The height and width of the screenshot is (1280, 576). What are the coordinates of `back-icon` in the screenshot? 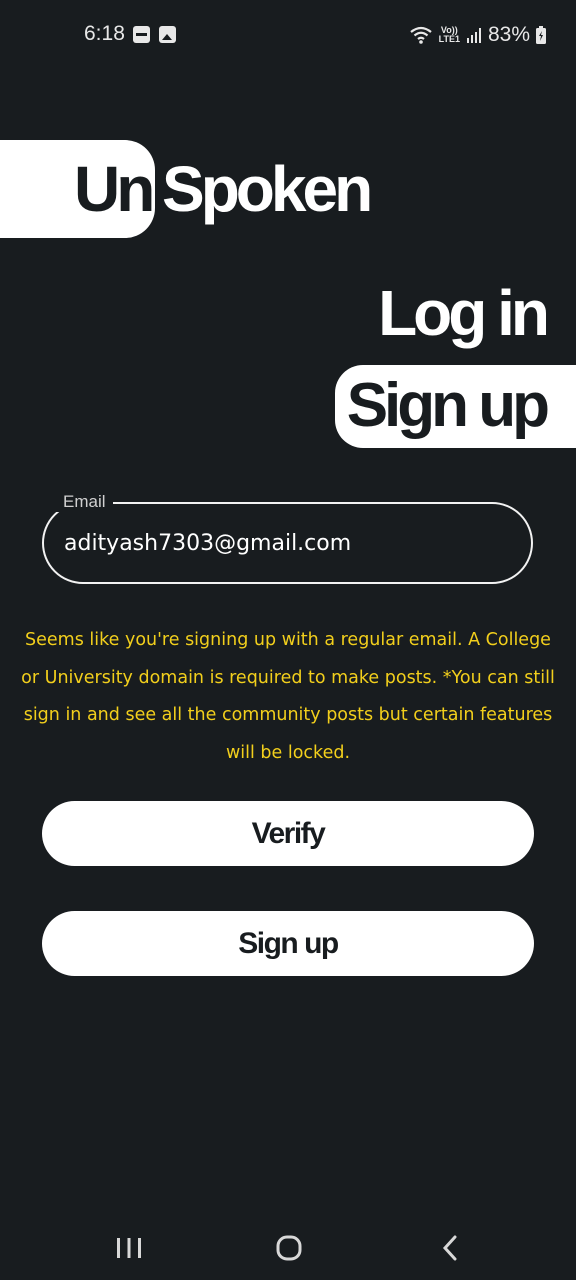 It's located at (450, 1248).